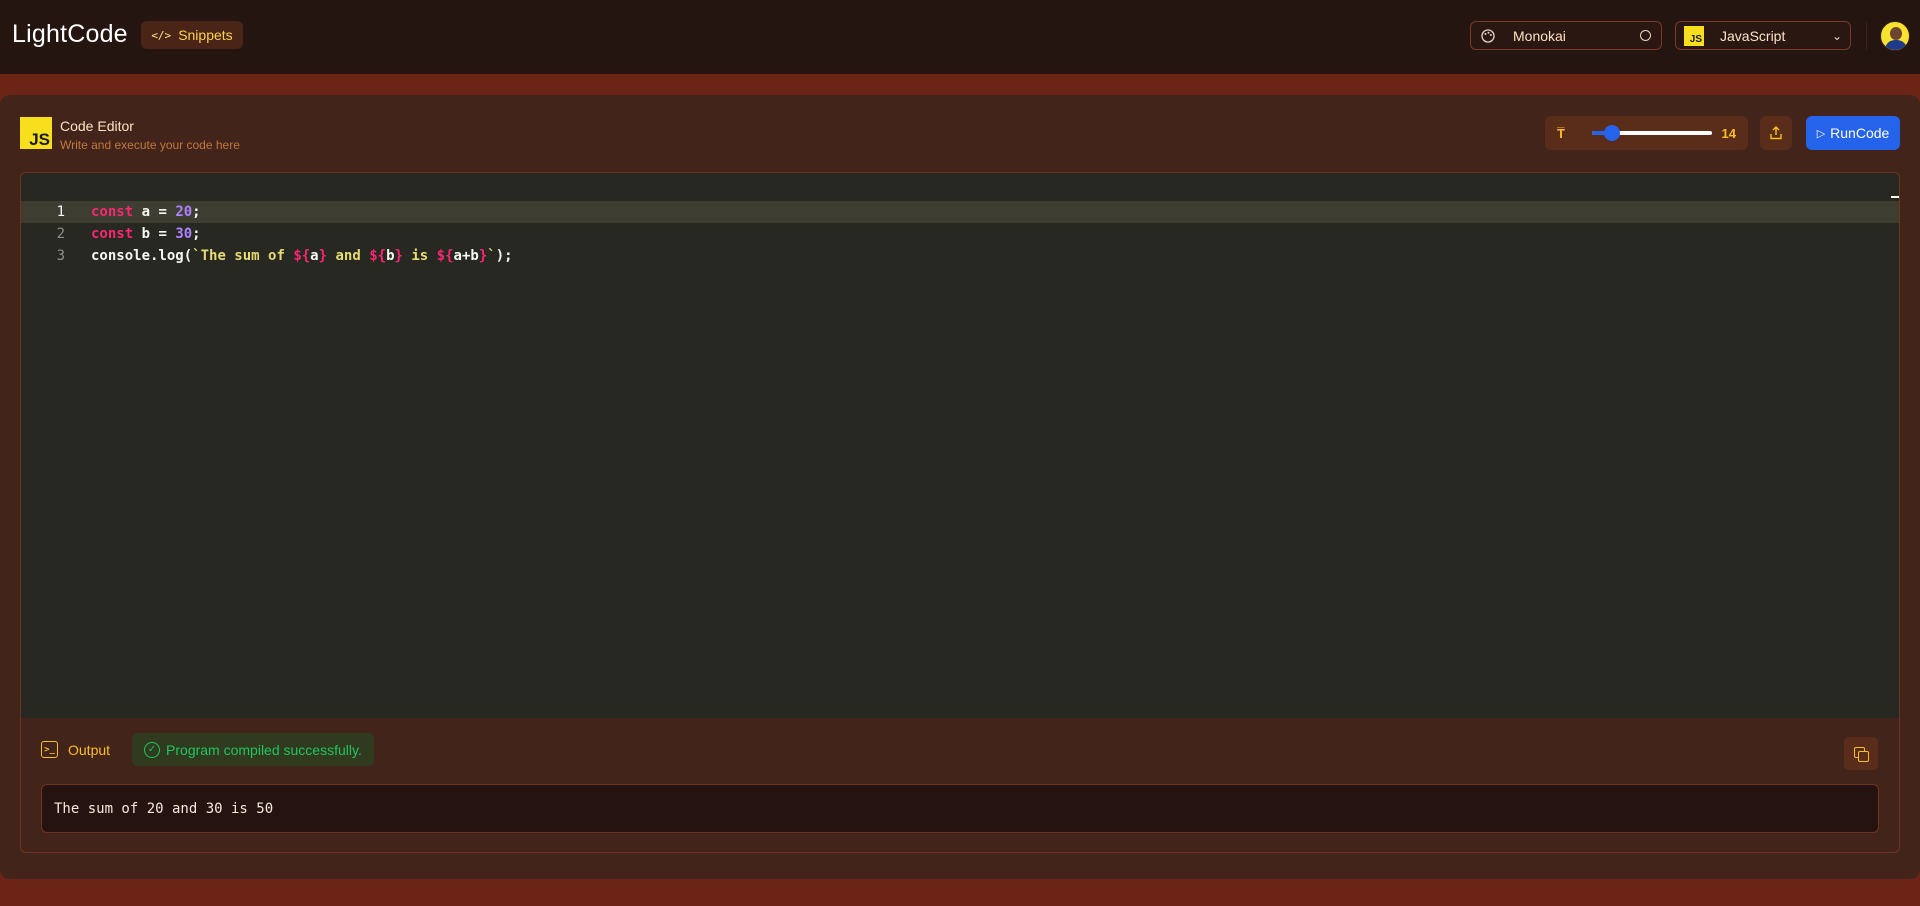  Describe the element at coordinates (1645, 35) in the screenshot. I see `theme-swatch-icon` at that location.